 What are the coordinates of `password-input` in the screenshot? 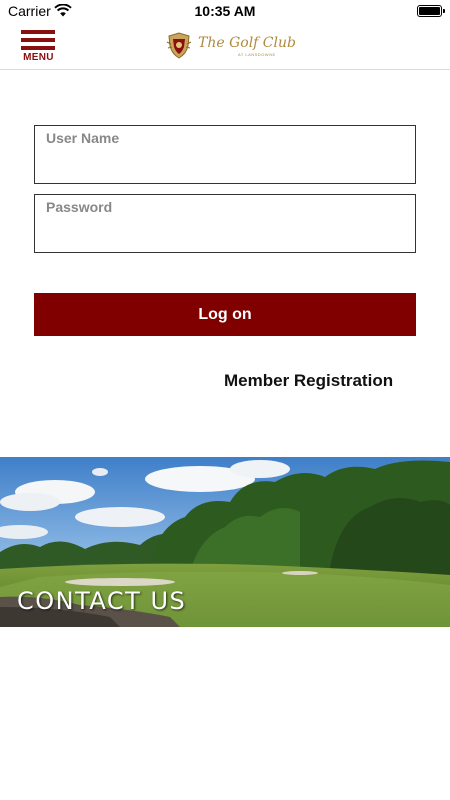 It's located at (226, 207).